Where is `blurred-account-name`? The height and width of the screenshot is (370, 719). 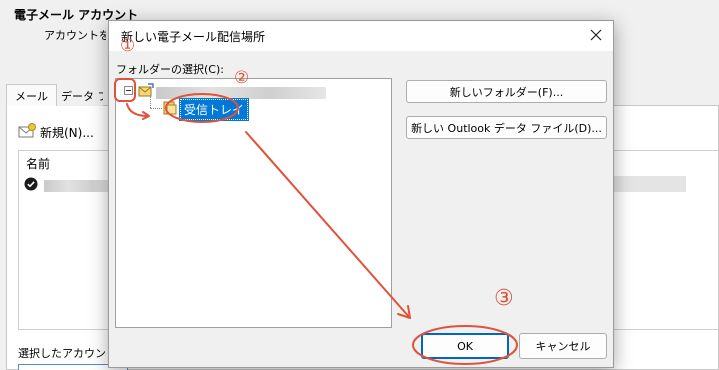 blurred-account-name is located at coordinates (80, 185).